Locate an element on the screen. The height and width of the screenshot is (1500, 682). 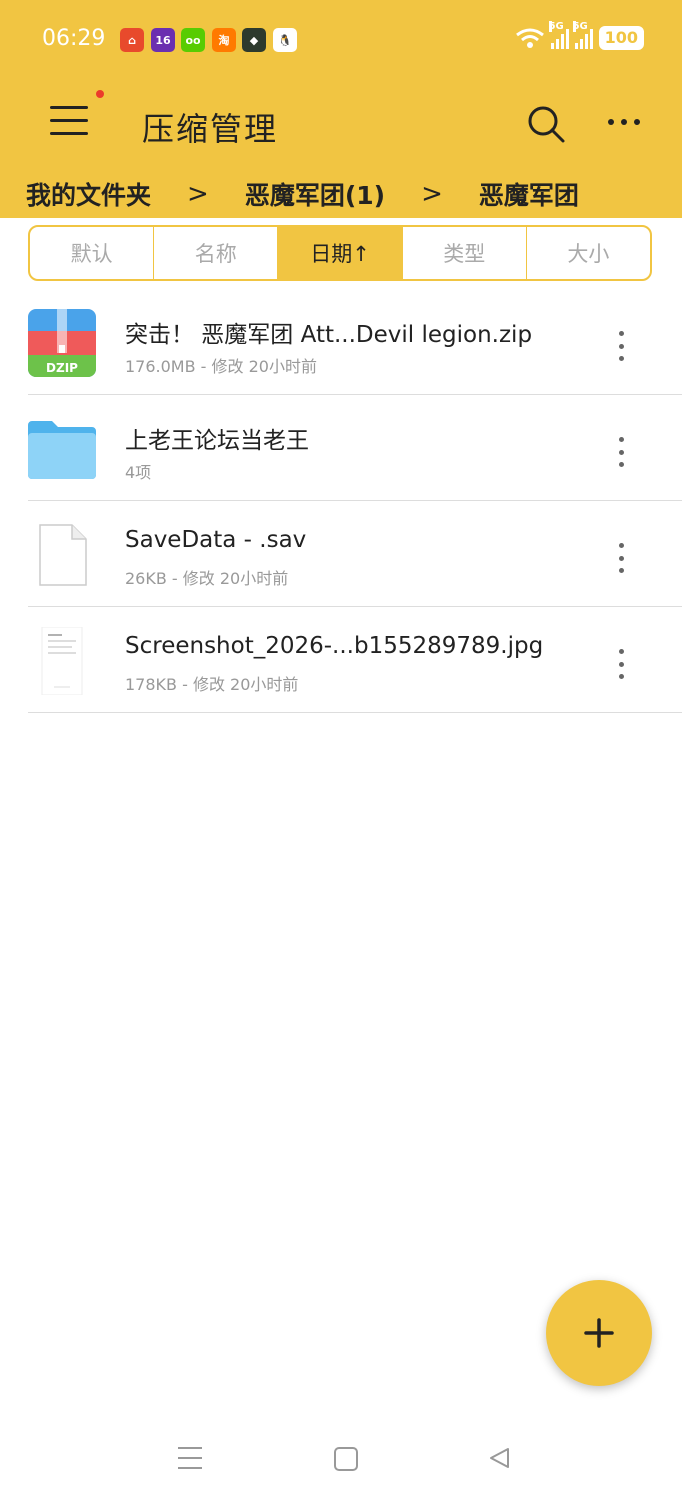
app-icon-5: ◆ is located at coordinates (254, 40).